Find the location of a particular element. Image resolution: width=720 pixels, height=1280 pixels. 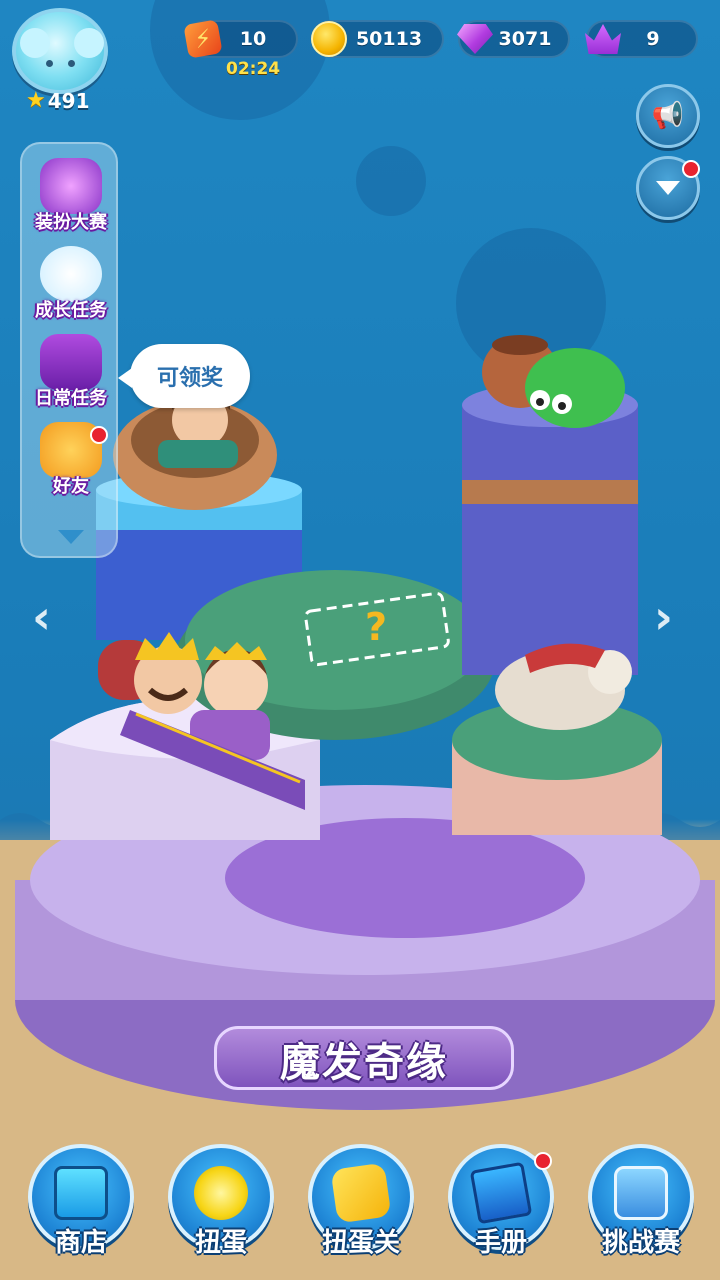

growth-task-icon is located at coordinates (71, 274).